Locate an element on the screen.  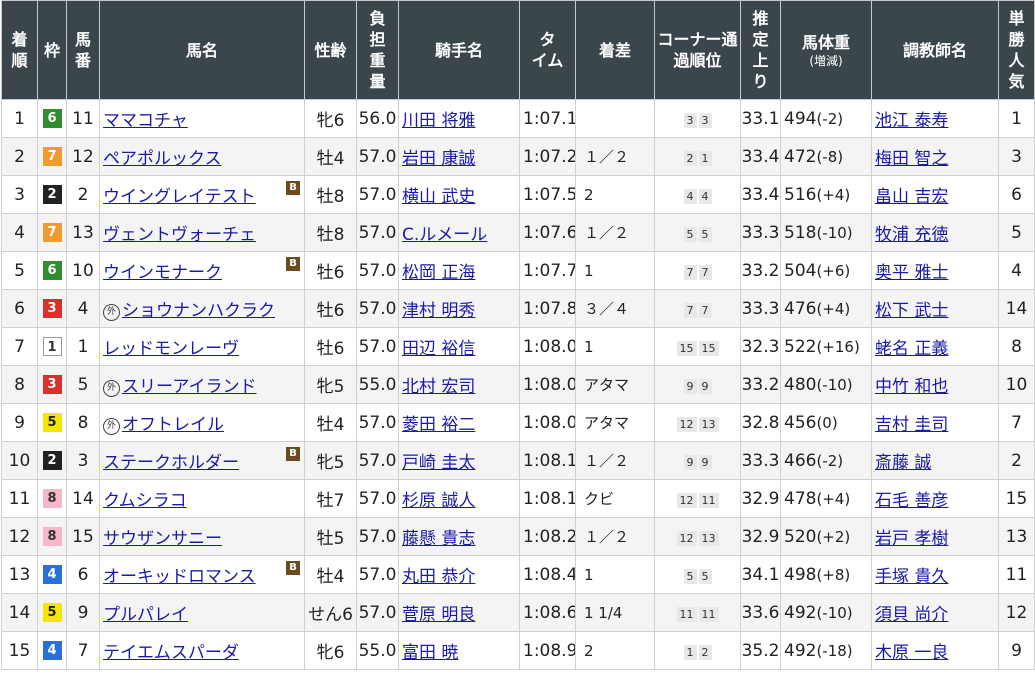
popularity-cell: 14 is located at coordinates (1016, 308).